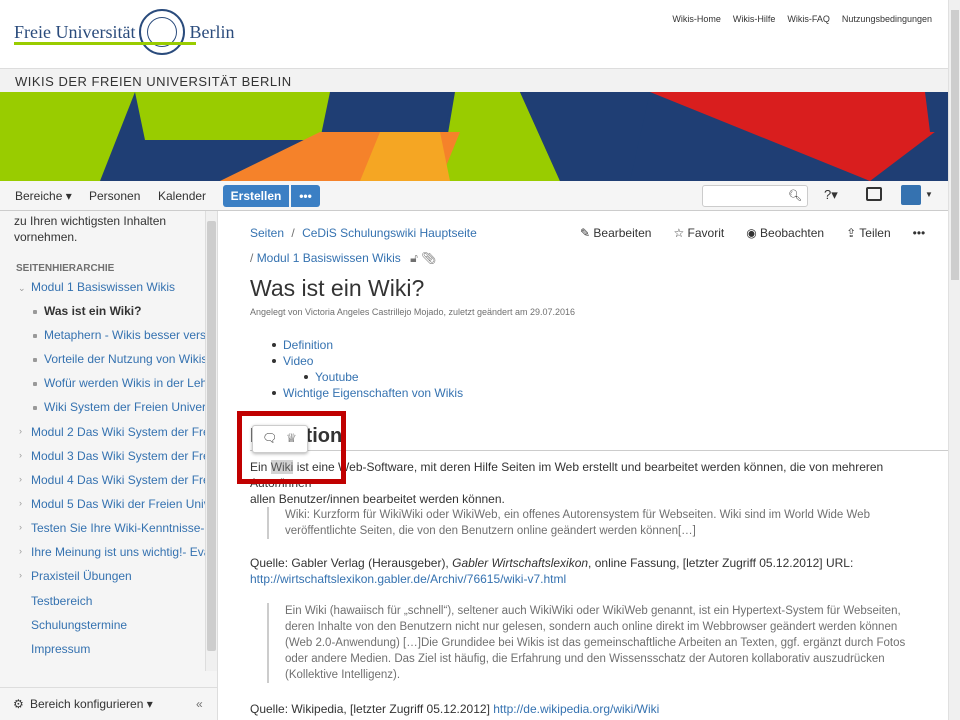  I want to click on sidebar-item-metaphern: Metaphern - Wikis besser verste, so click(130, 335).